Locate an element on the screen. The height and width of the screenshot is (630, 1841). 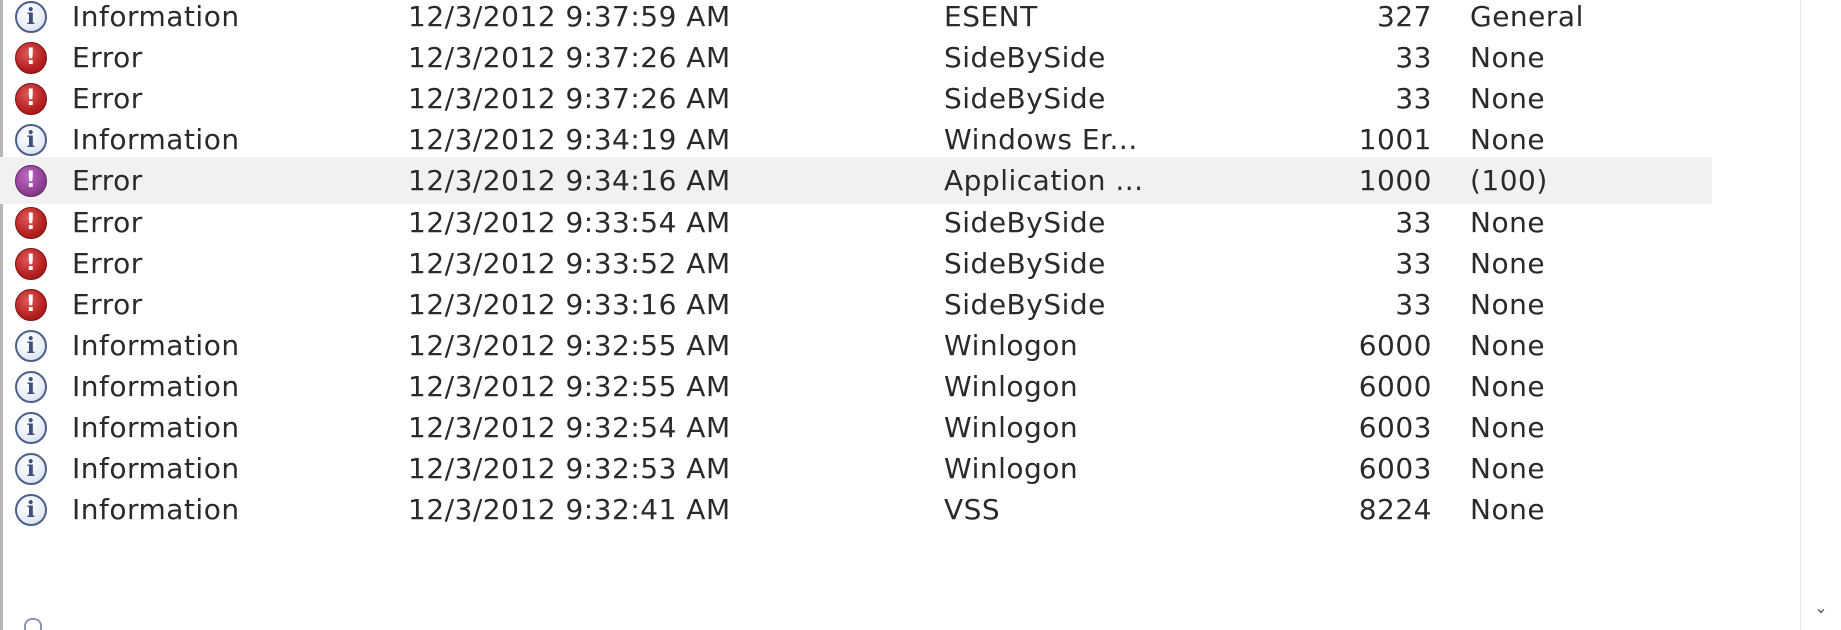
date-time-cell: 12/3/2012 9:33:52 AM is located at coordinates (569, 263).